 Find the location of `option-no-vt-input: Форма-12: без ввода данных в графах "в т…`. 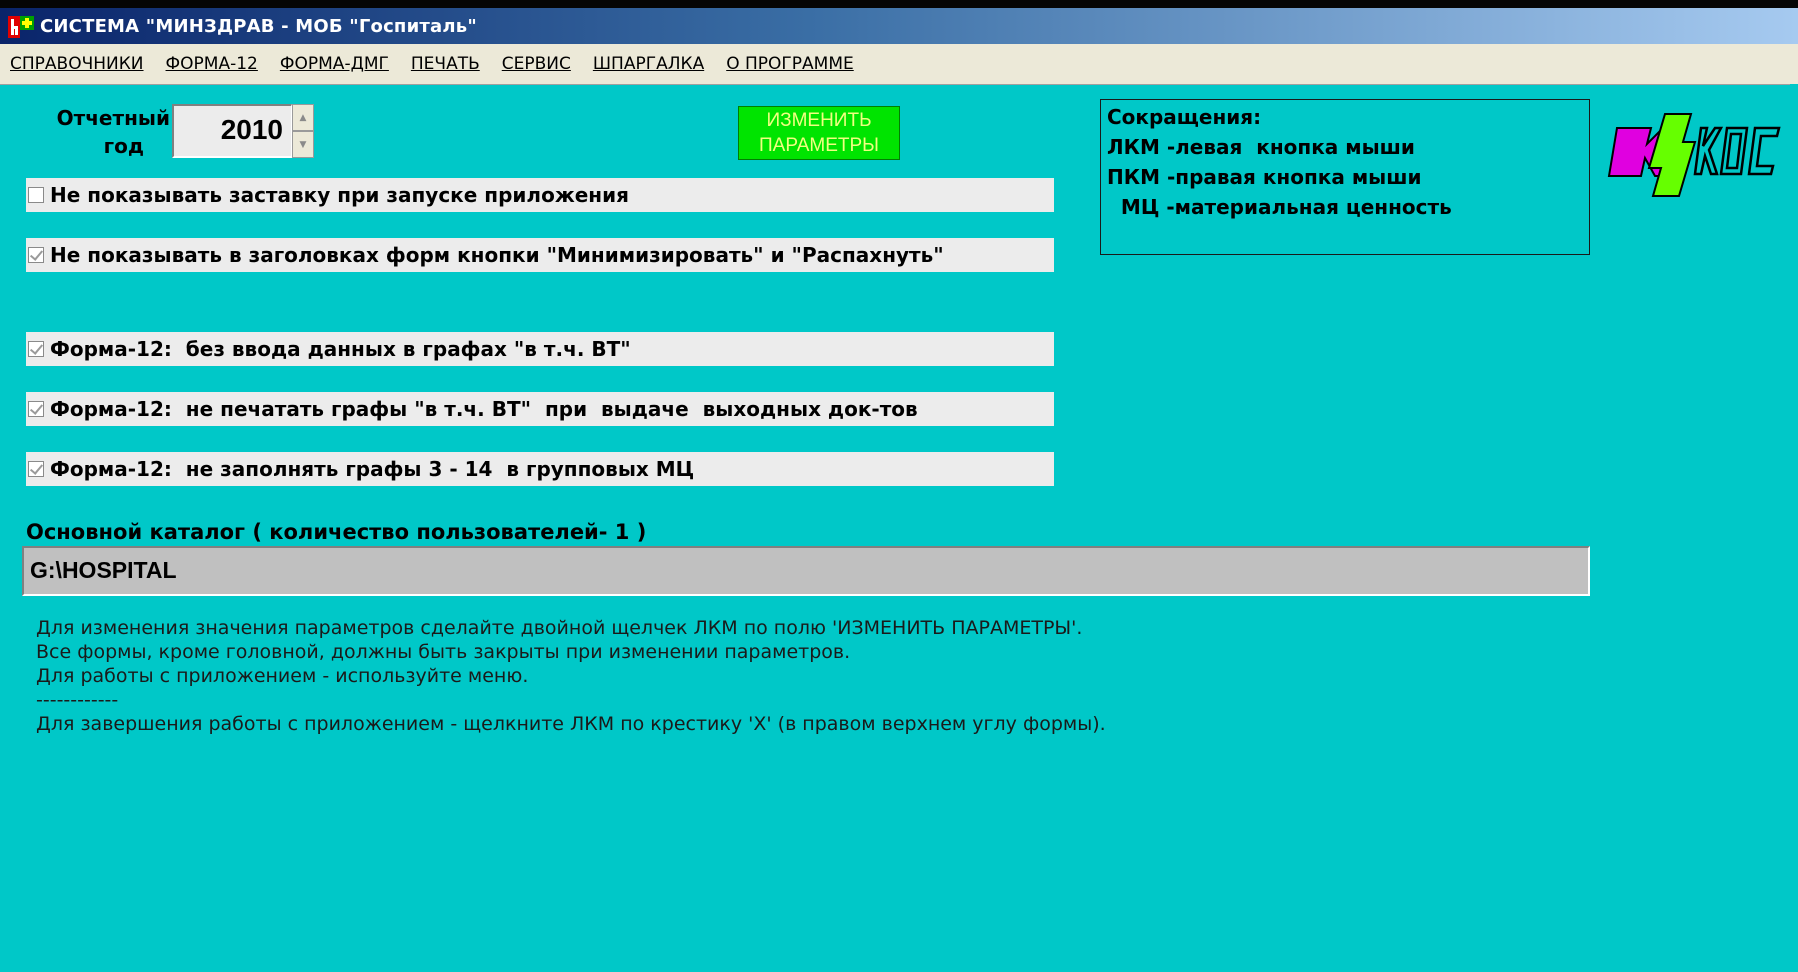

option-no-vt-input: Форма-12: без ввода данных в графах "в т… is located at coordinates (540, 349).